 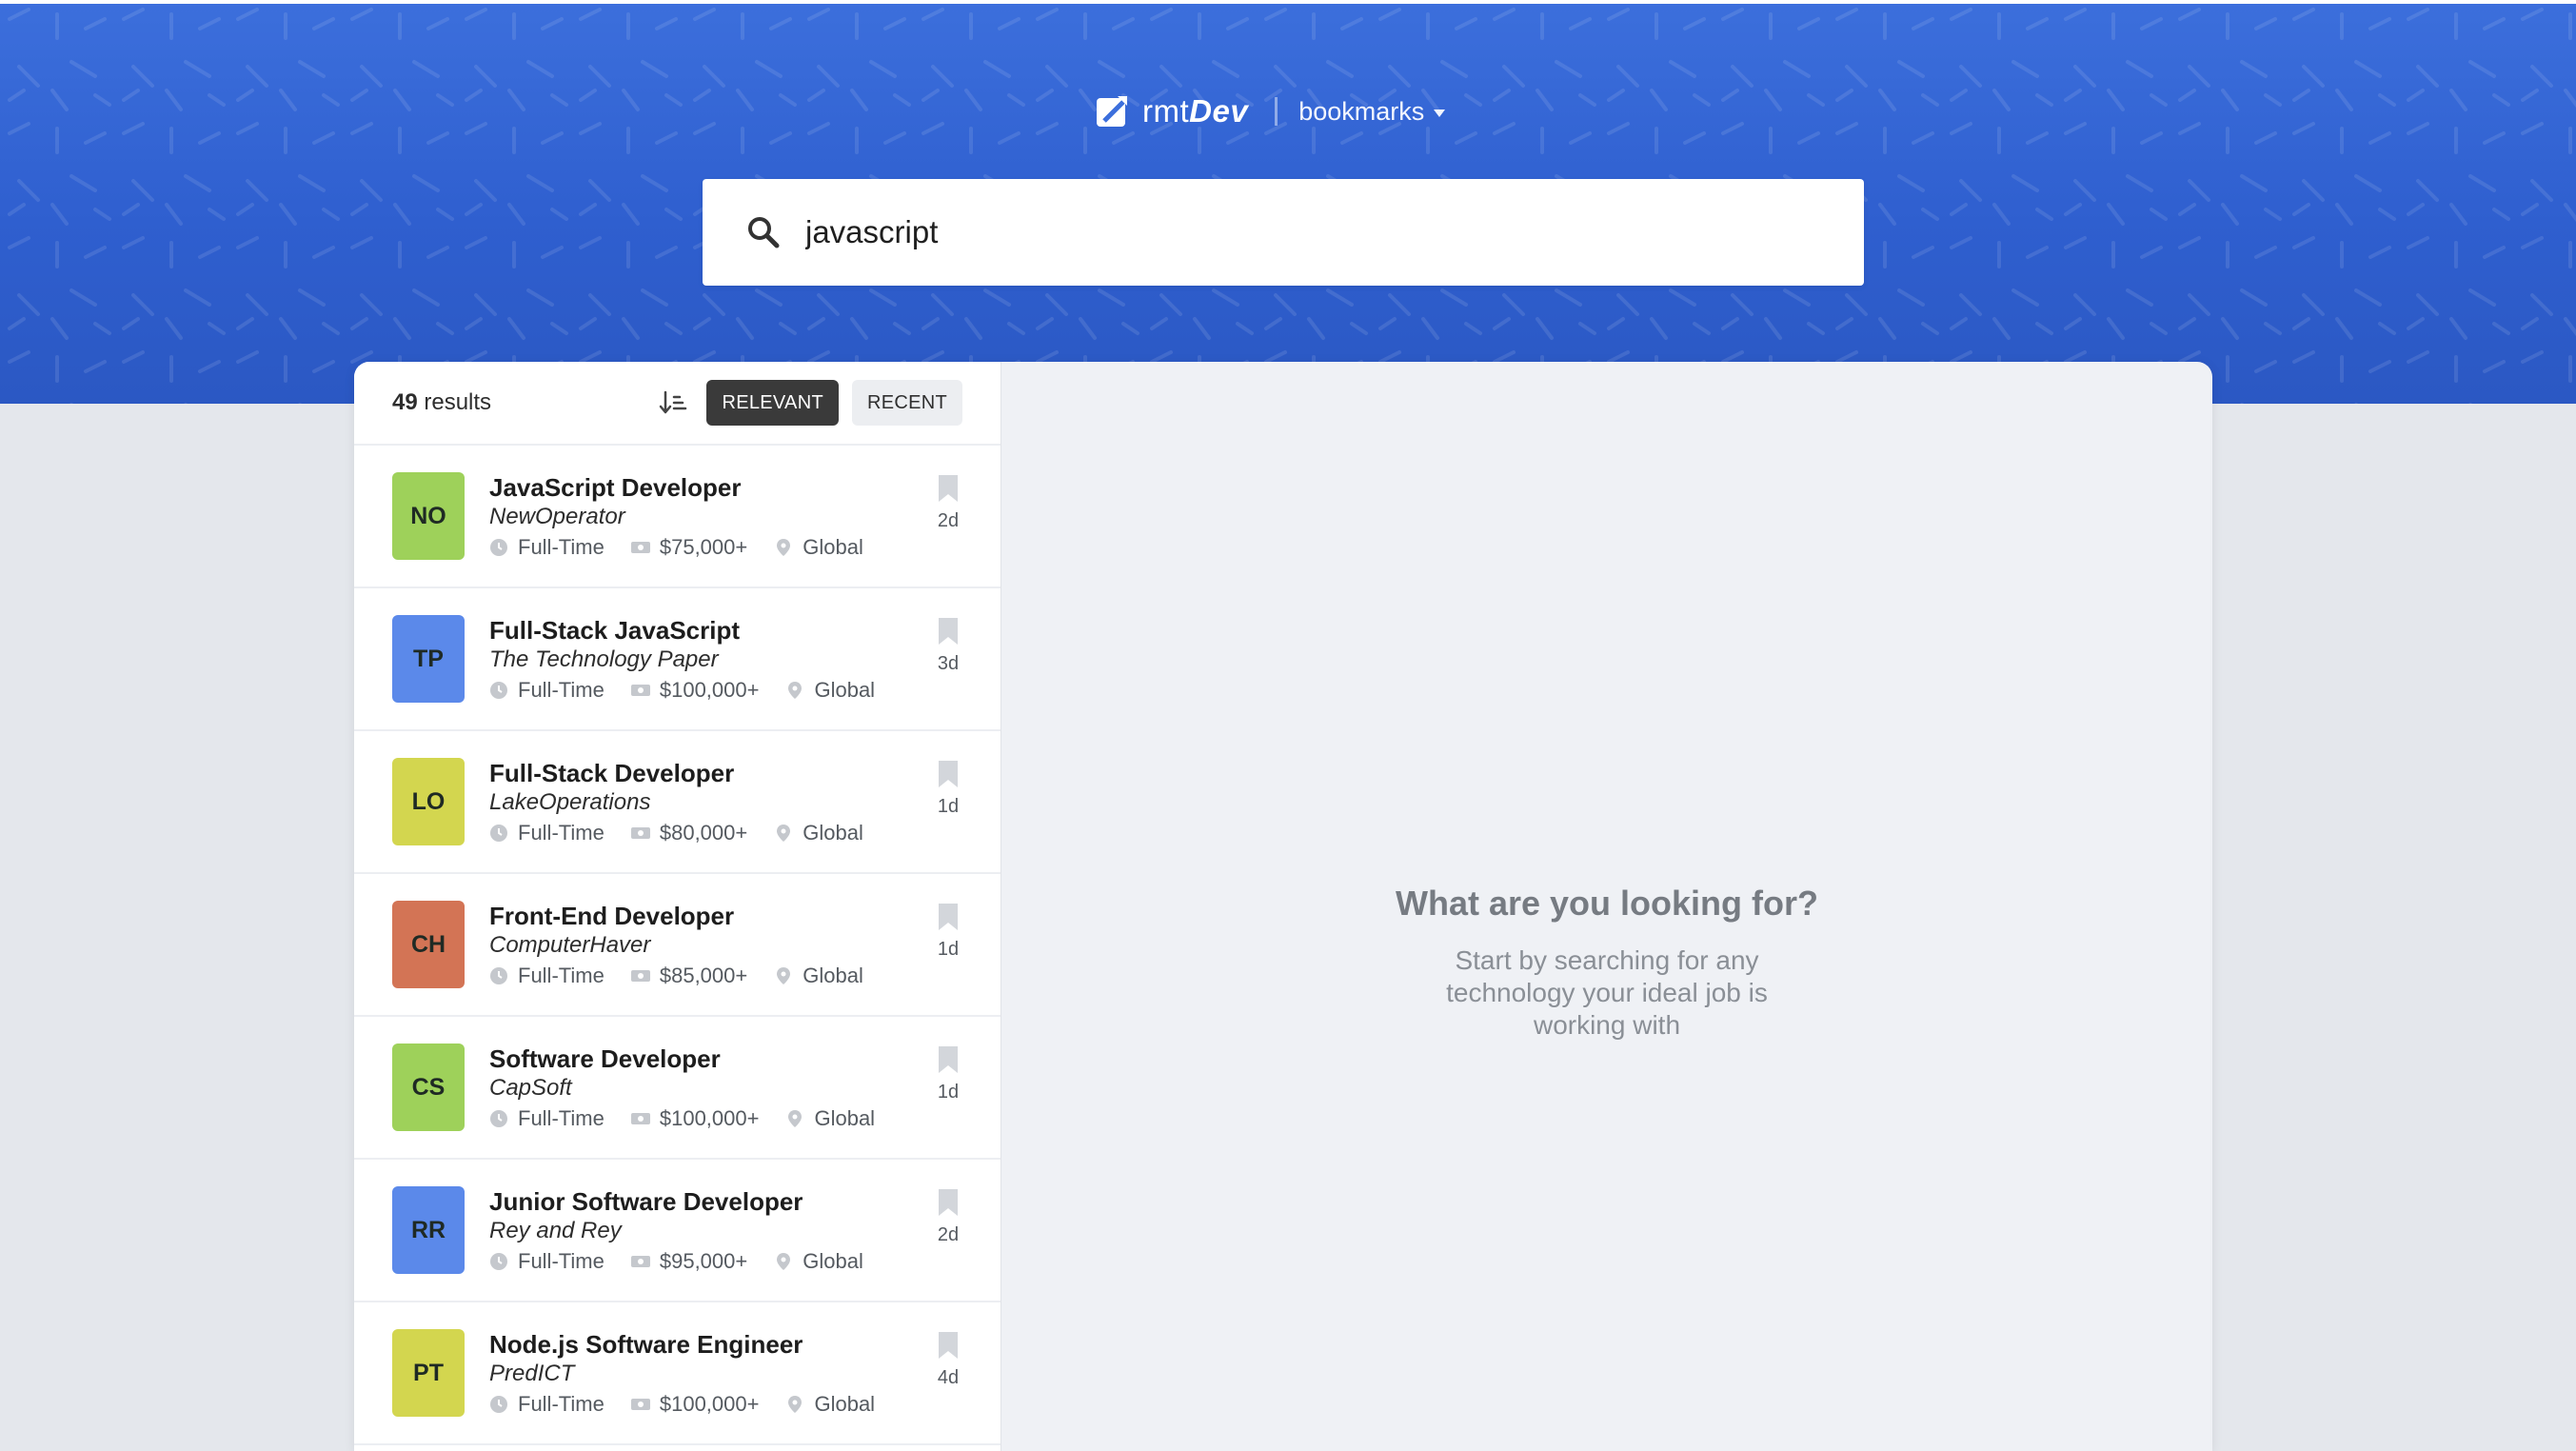 What do you see at coordinates (1295, 112) in the screenshot?
I see `brand-bar: rmtDev bookmarks` at bounding box center [1295, 112].